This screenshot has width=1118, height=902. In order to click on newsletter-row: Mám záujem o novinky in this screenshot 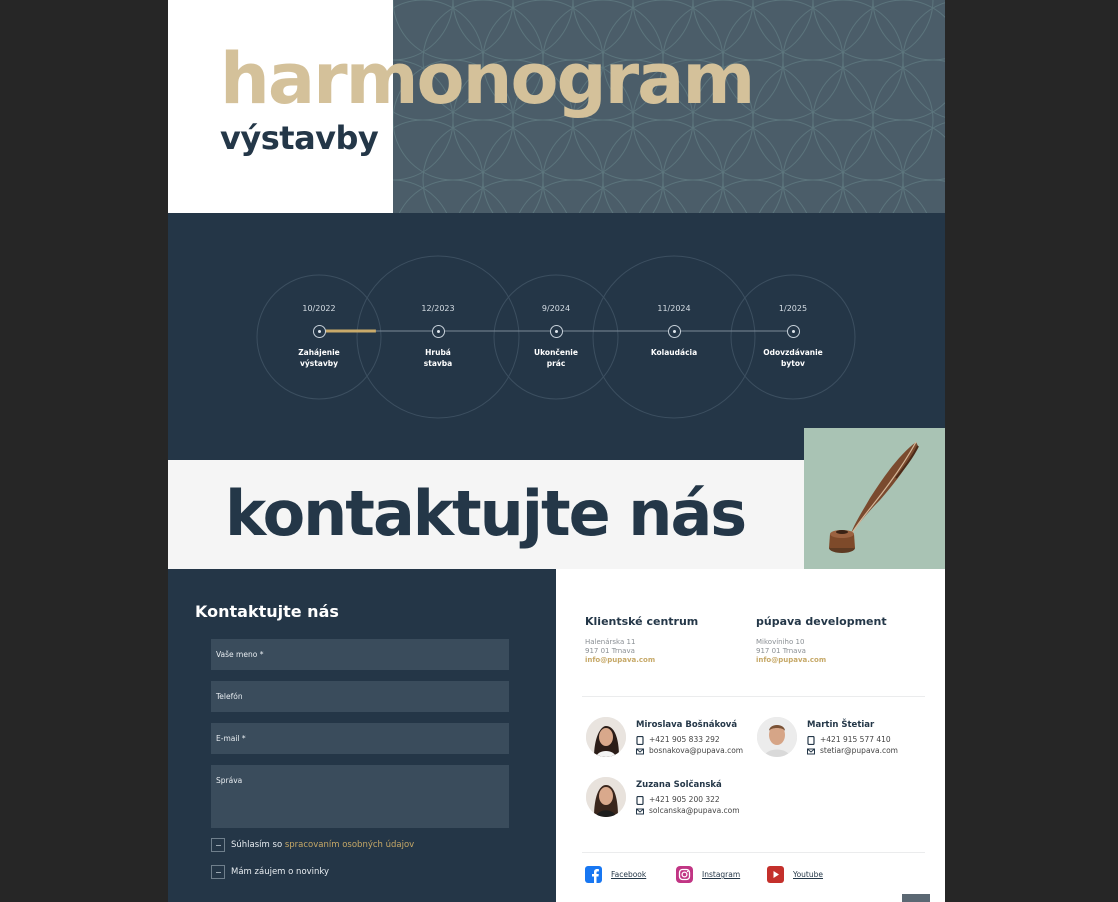, I will do `click(270, 872)`.